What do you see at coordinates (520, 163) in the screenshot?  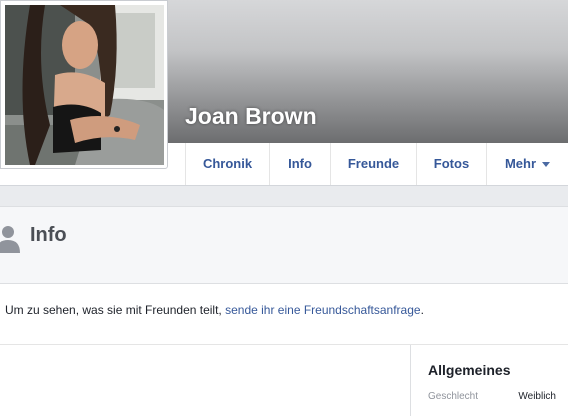 I see `tab-mehr-label: Mehr` at bounding box center [520, 163].